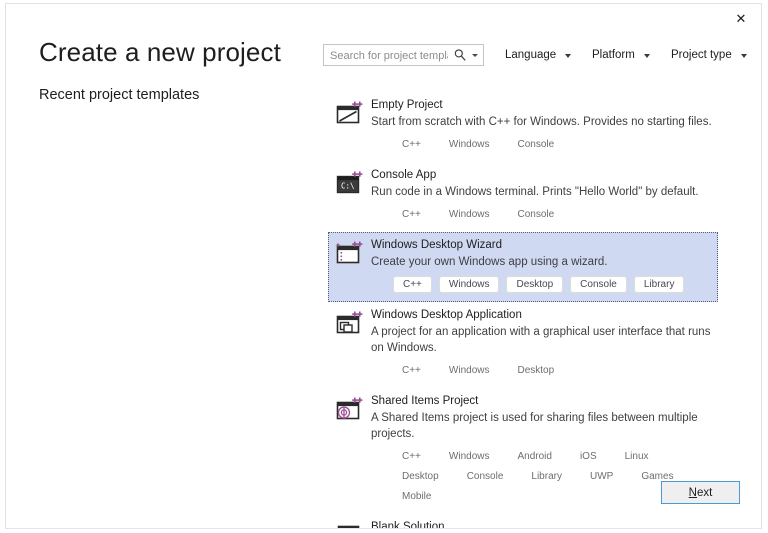 This screenshot has width=768, height=533. I want to click on template-name: Windows Desktop Application, so click(446, 315).